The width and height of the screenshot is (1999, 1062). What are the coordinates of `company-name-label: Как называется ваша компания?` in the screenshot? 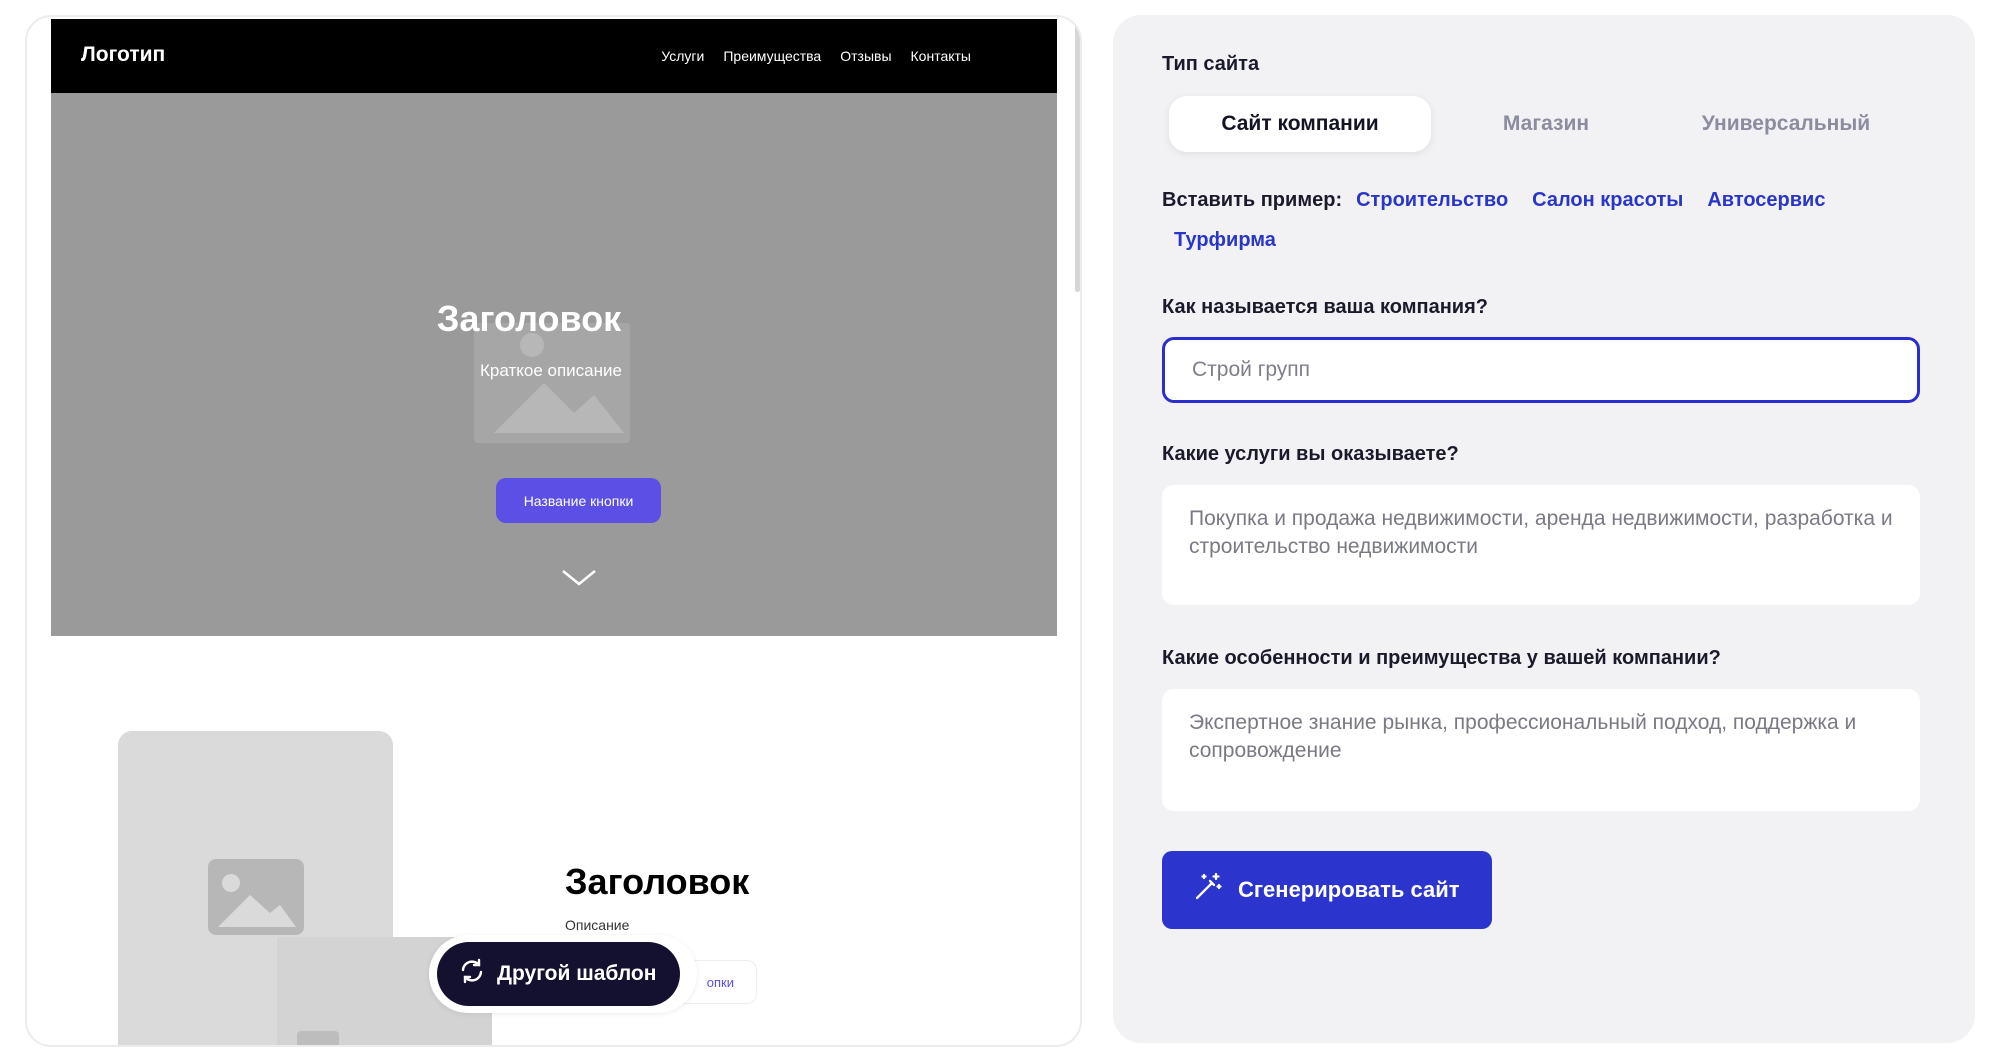 It's located at (1325, 307).